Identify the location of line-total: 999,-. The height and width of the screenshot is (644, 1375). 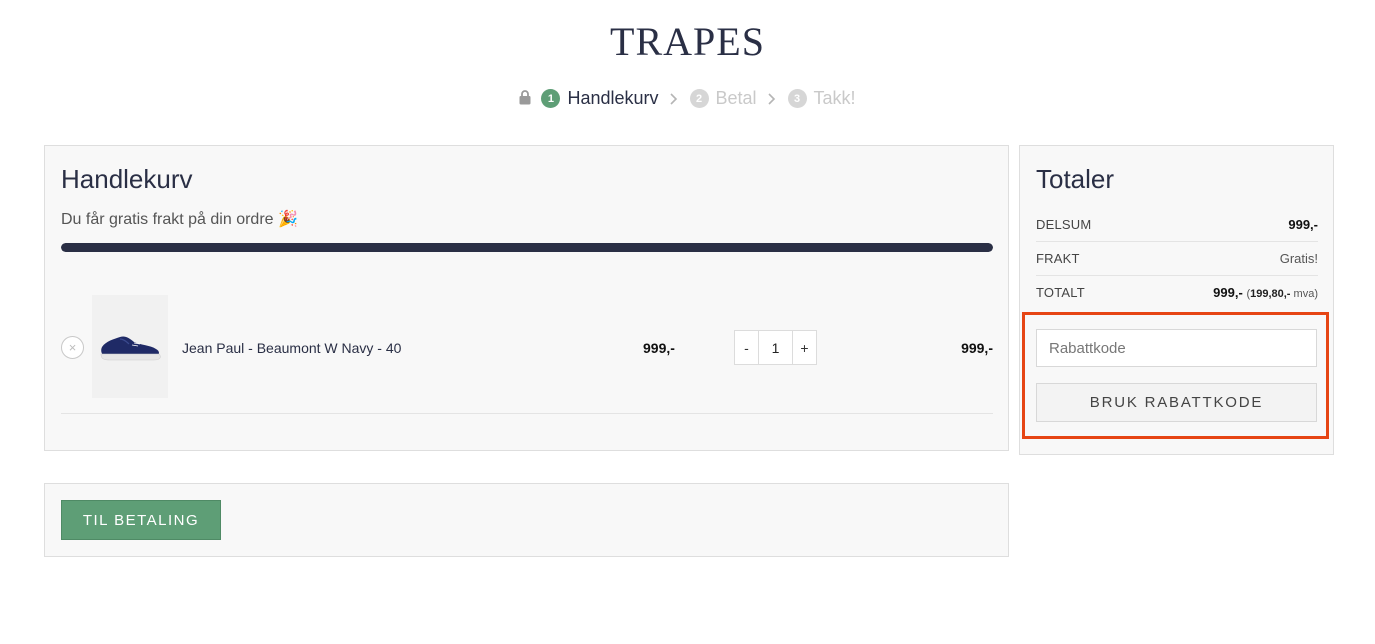
(977, 348).